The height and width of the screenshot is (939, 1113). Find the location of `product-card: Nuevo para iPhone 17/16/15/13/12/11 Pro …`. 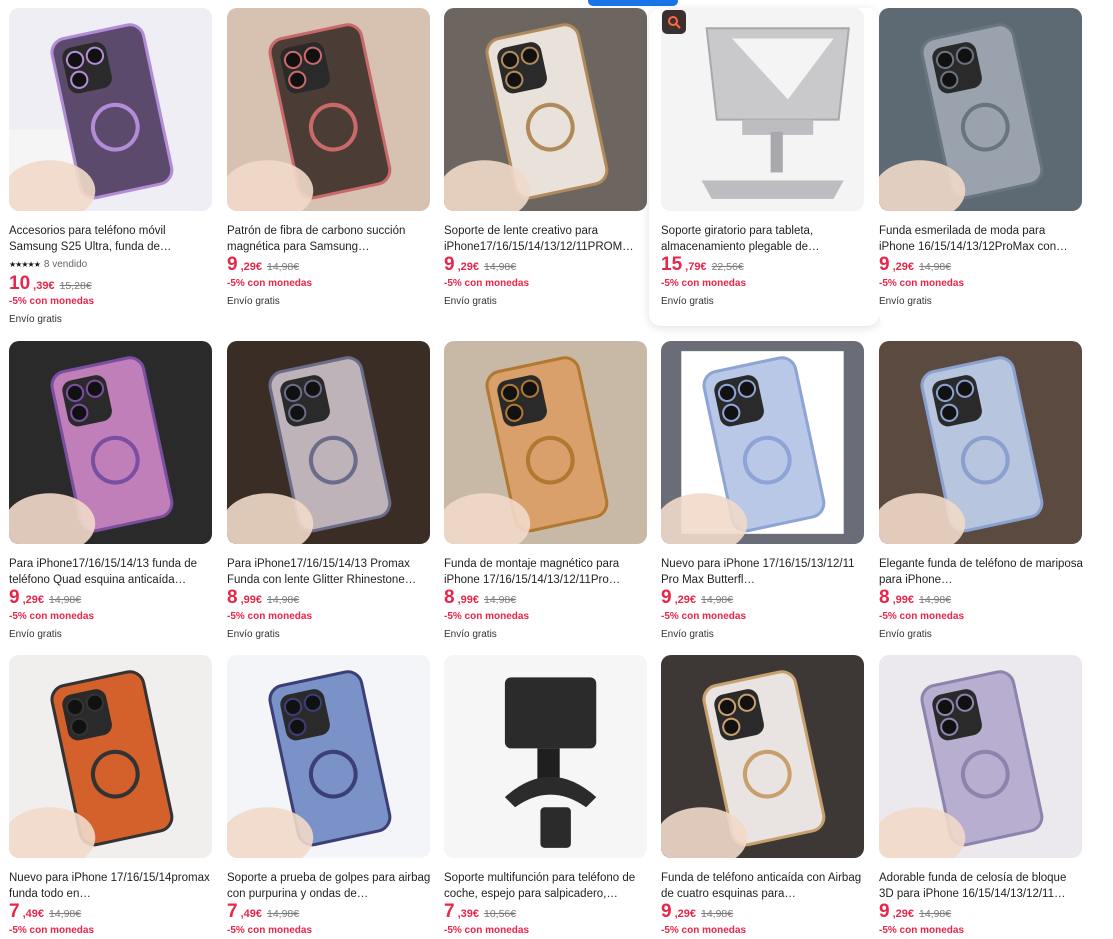

product-card: Nuevo para iPhone 17/16/15/13/12/11 Pro … is located at coordinates (770, 500).